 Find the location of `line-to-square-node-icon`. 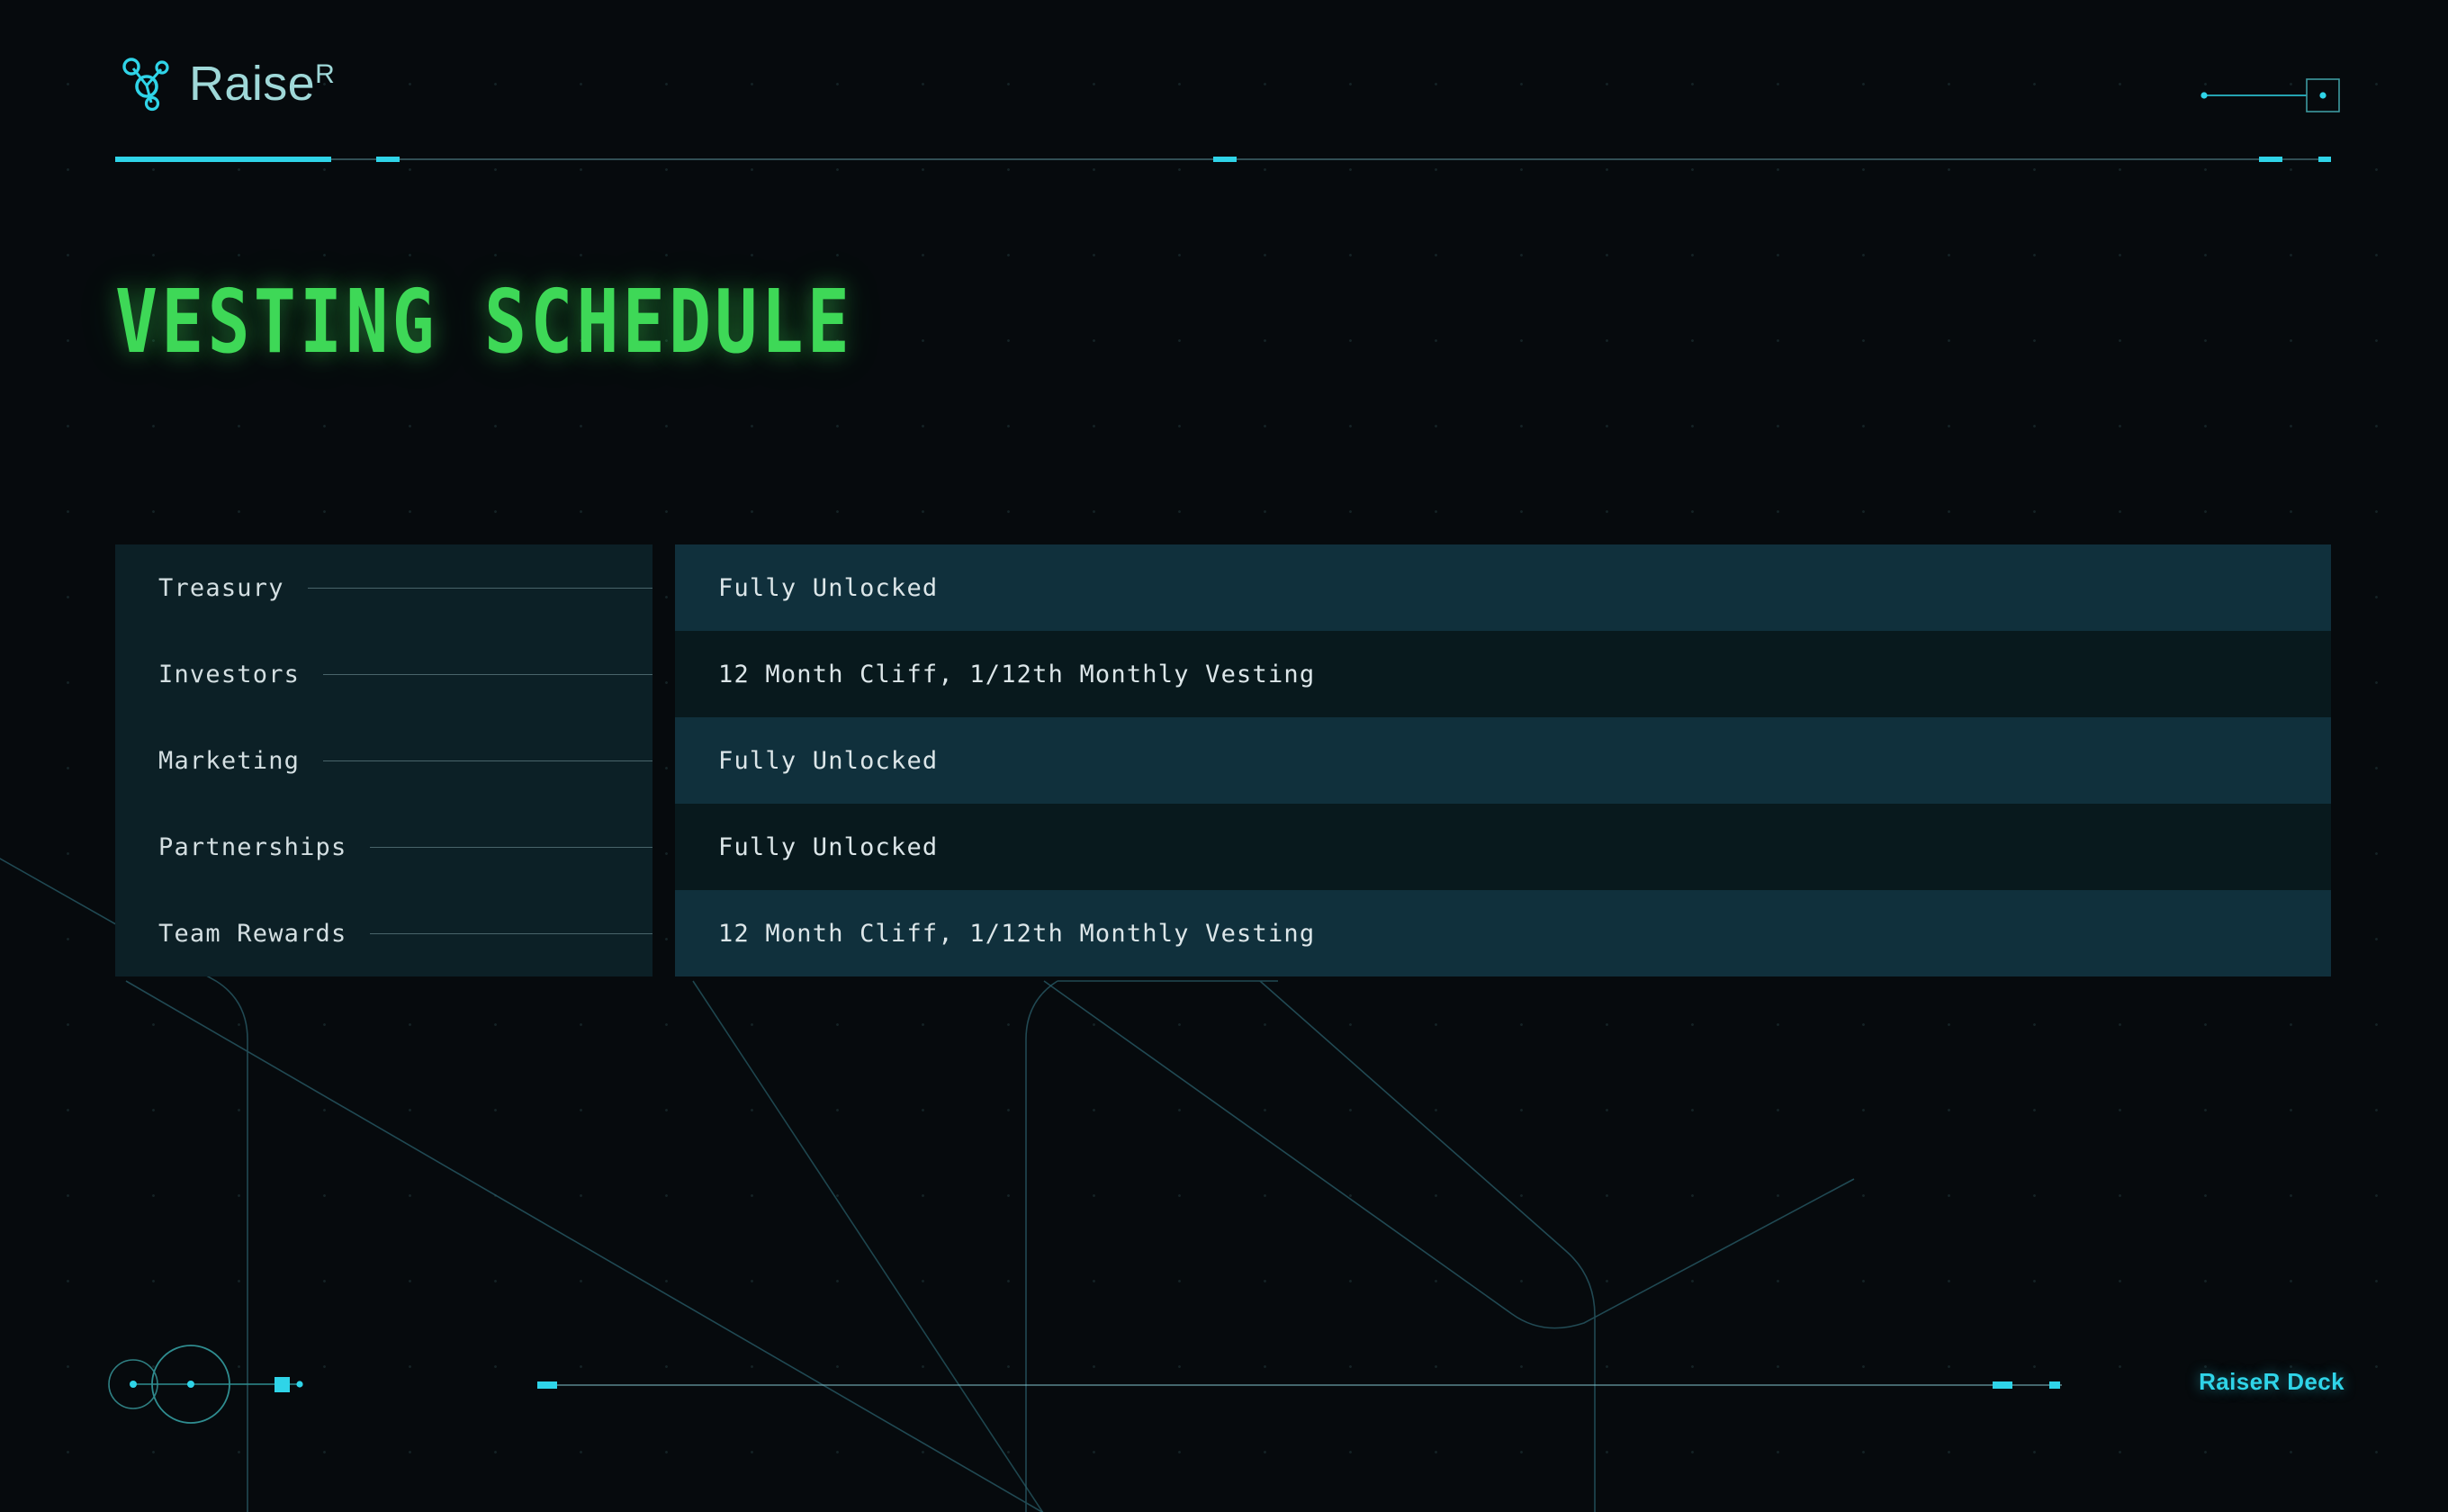

line-to-square-node-icon is located at coordinates (2270, 95).